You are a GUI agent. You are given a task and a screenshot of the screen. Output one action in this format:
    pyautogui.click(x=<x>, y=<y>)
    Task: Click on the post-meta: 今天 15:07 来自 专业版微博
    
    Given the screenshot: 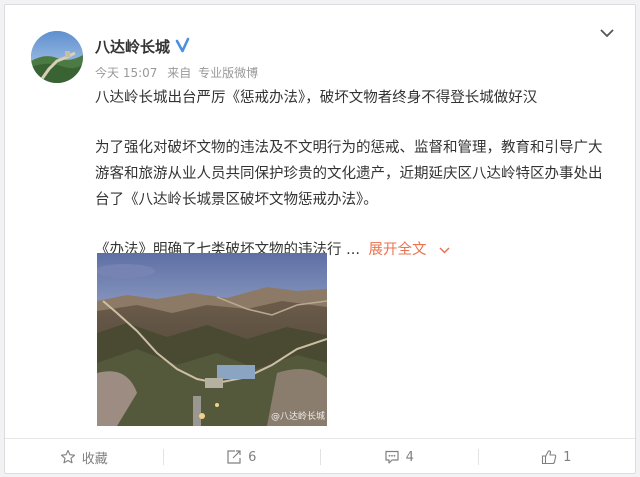 What is the action you would take?
    pyautogui.click(x=179, y=72)
    